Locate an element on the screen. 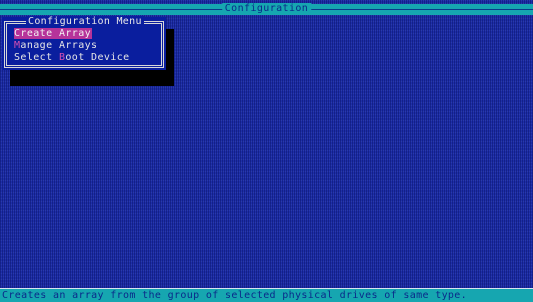 Image resolution: width=533 pixels, height=302 pixels. window-title: Configuration is located at coordinates (266, 9).